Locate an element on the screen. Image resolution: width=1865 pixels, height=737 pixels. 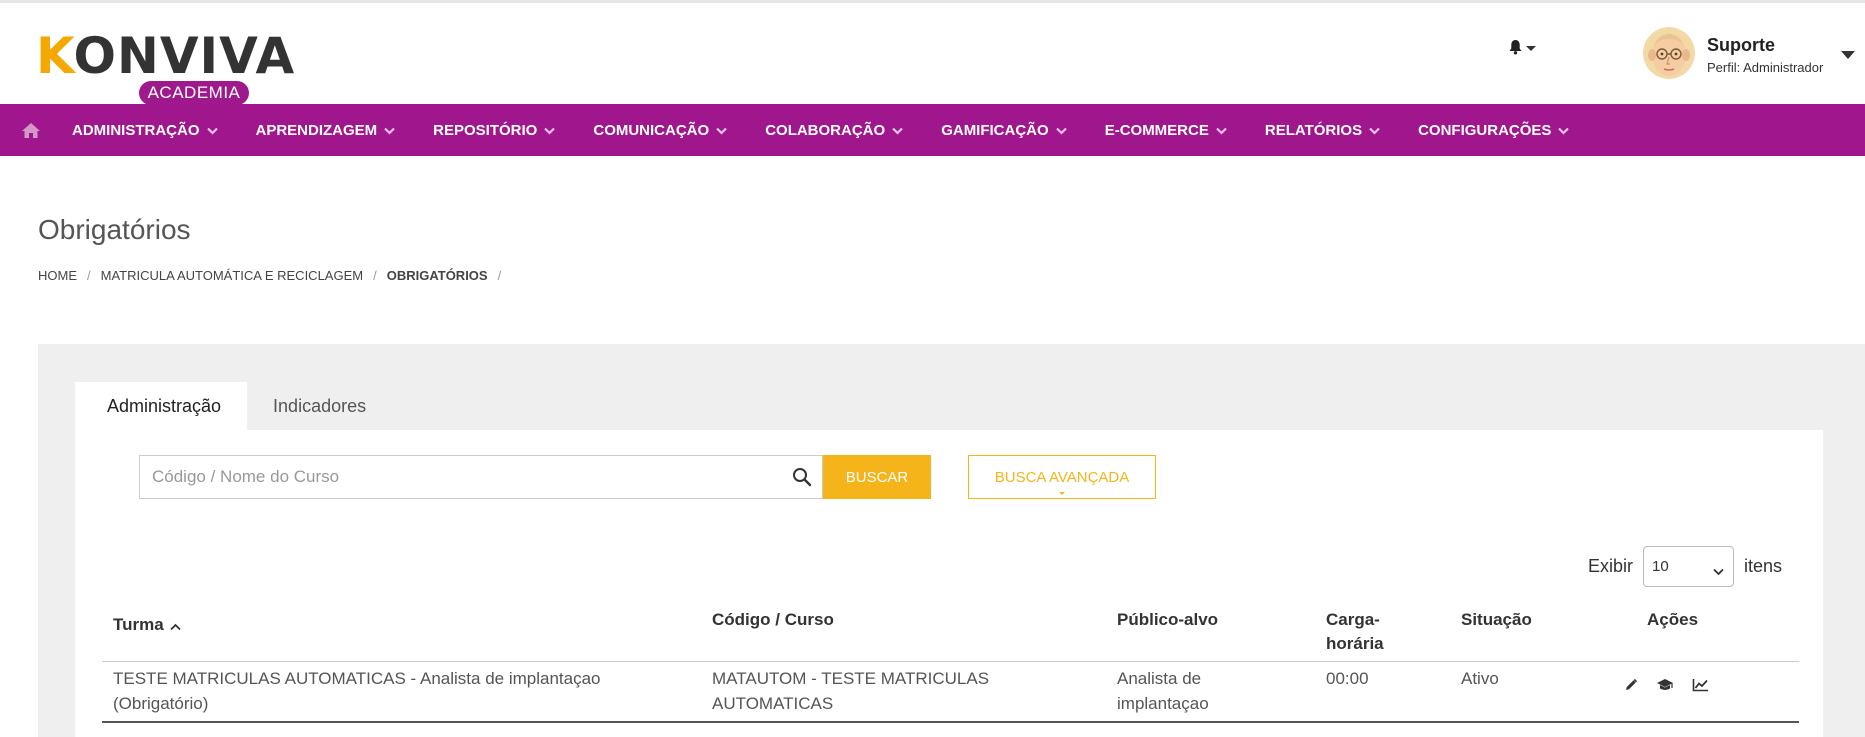
column-header-acoes: Ações is located at coordinates (1673, 619).